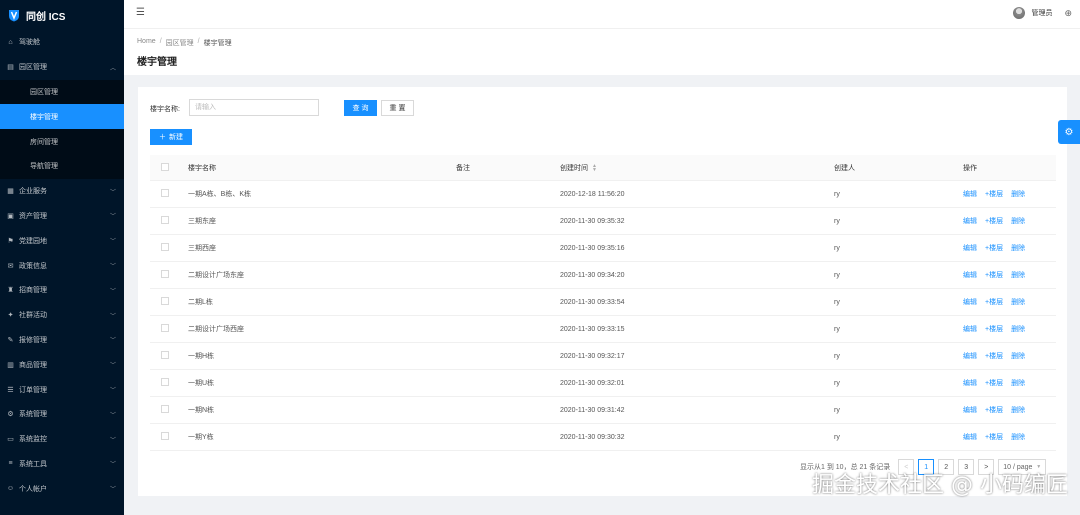  I want to click on sidebar-item: ✉ 政策信息 ﹀, so click(62, 265).